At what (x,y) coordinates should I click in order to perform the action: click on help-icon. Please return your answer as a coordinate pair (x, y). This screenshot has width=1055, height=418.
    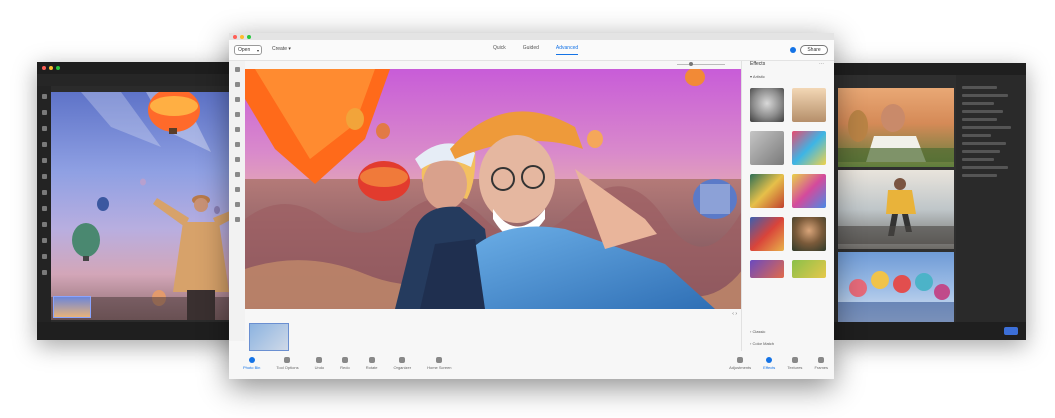
    Looking at the image, I should click on (793, 50).